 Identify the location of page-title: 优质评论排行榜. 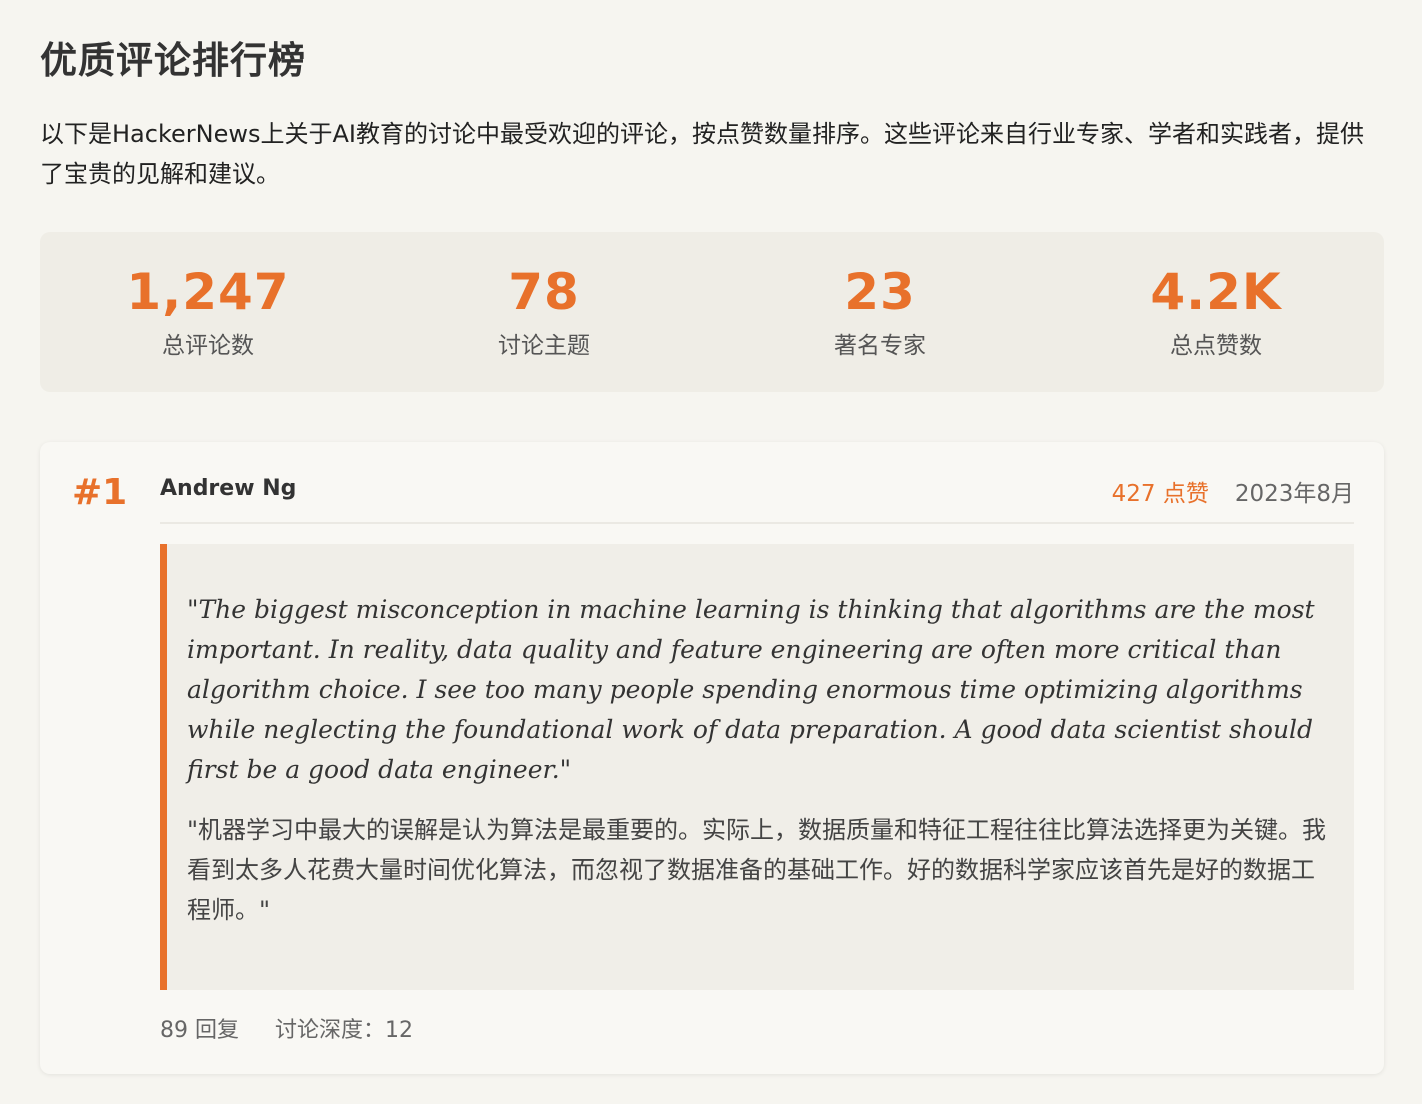
(173, 60).